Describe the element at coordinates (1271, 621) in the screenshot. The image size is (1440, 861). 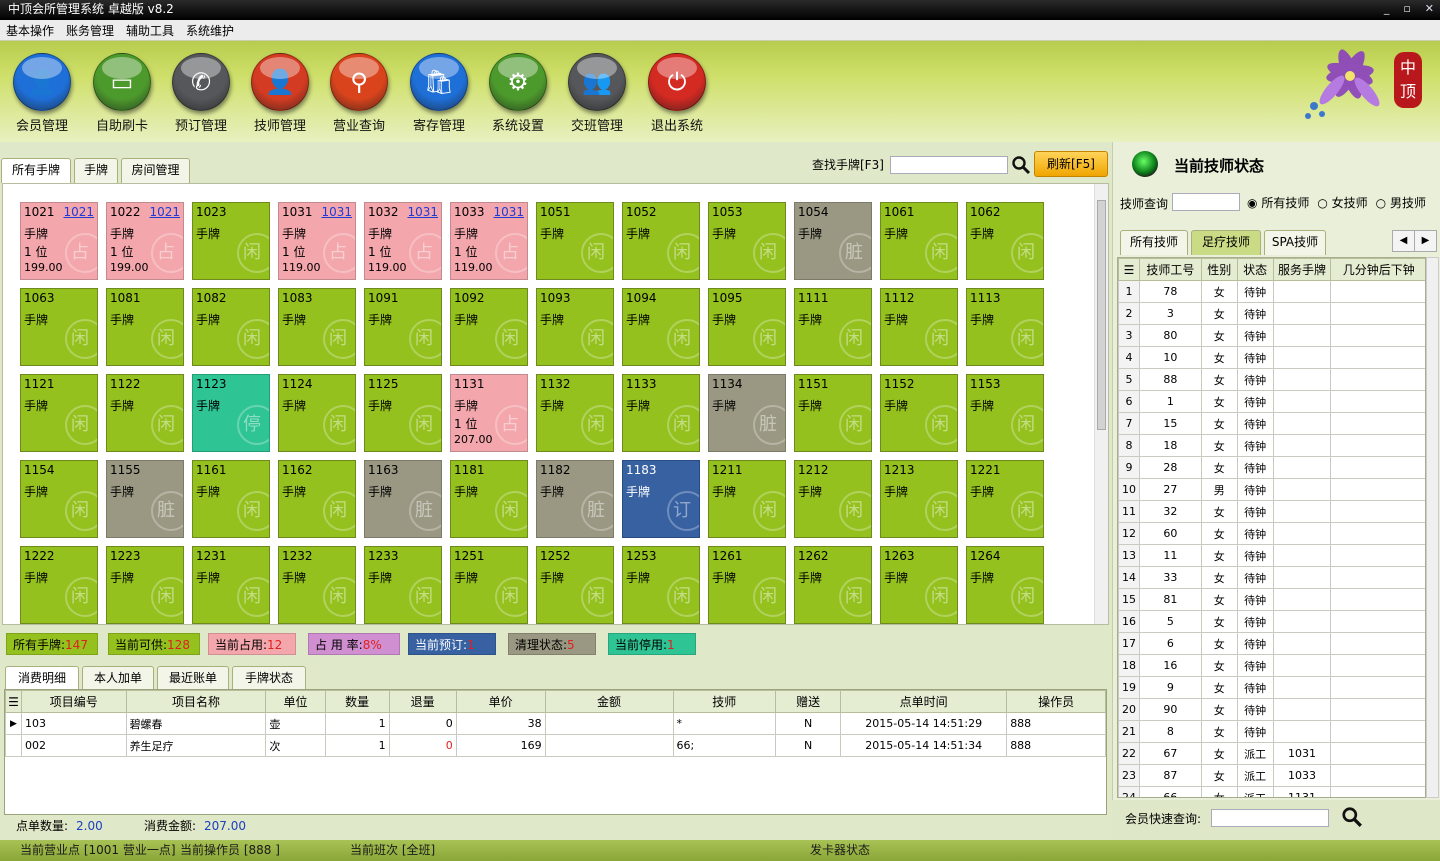
I see `technician-row: 16 5 女待钟` at that location.